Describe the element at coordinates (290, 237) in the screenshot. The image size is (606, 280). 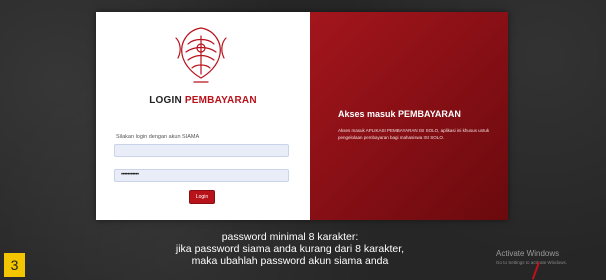
I see `caption-line-1: password minimal 8 karakter:` at that location.